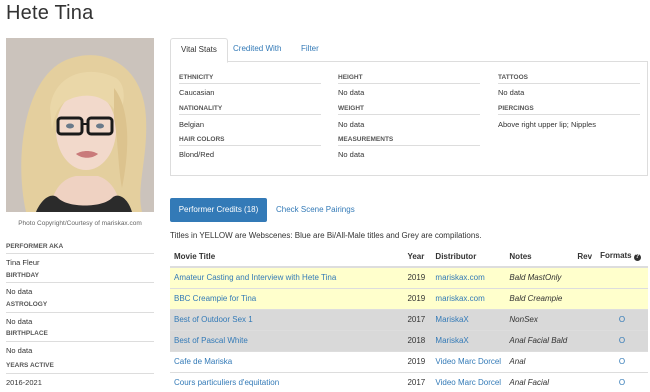 The image size is (650, 392). What do you see at coordinates (539, 381) in the screenshot?
I see `movie-notes: Anal Facial` at bounding box center [539, 381].